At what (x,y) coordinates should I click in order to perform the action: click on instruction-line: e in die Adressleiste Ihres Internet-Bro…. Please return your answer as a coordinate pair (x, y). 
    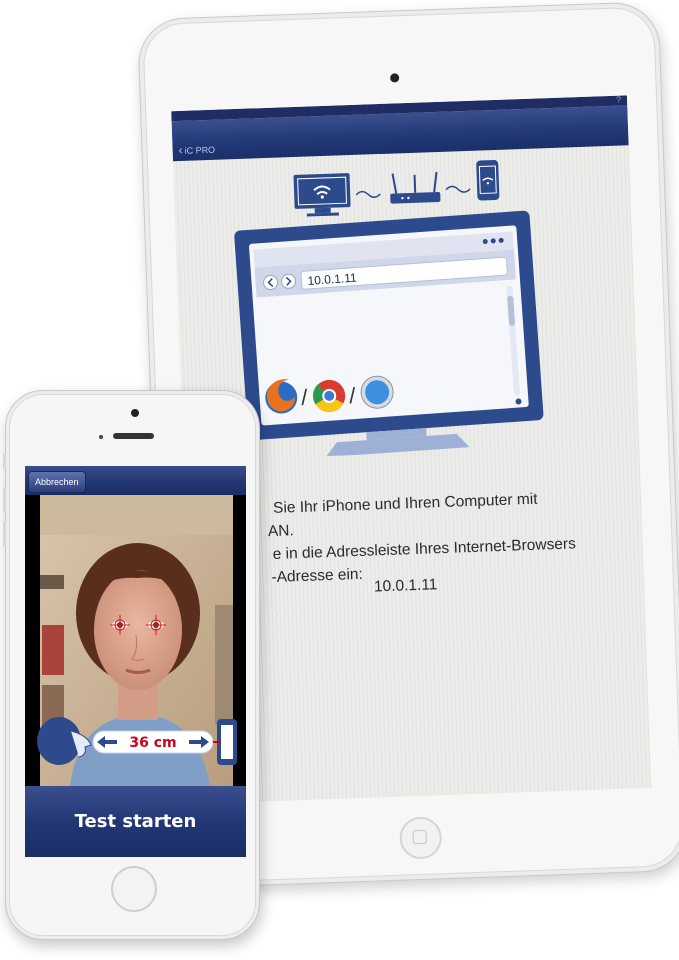
    Looking at the image, I should click on (424, 549).